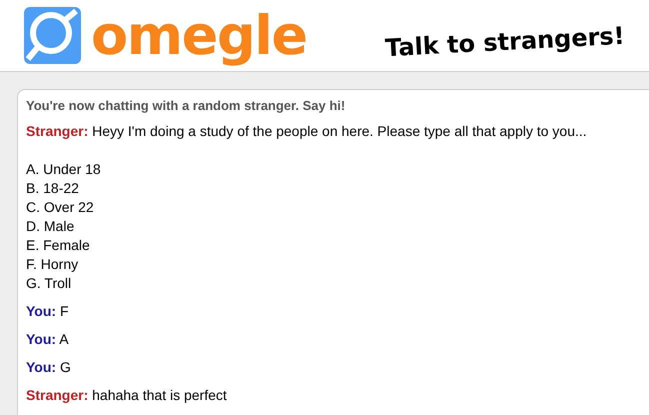 The image size is (649, 415). I want to click on option-line: D. Male, so click(51, 226).